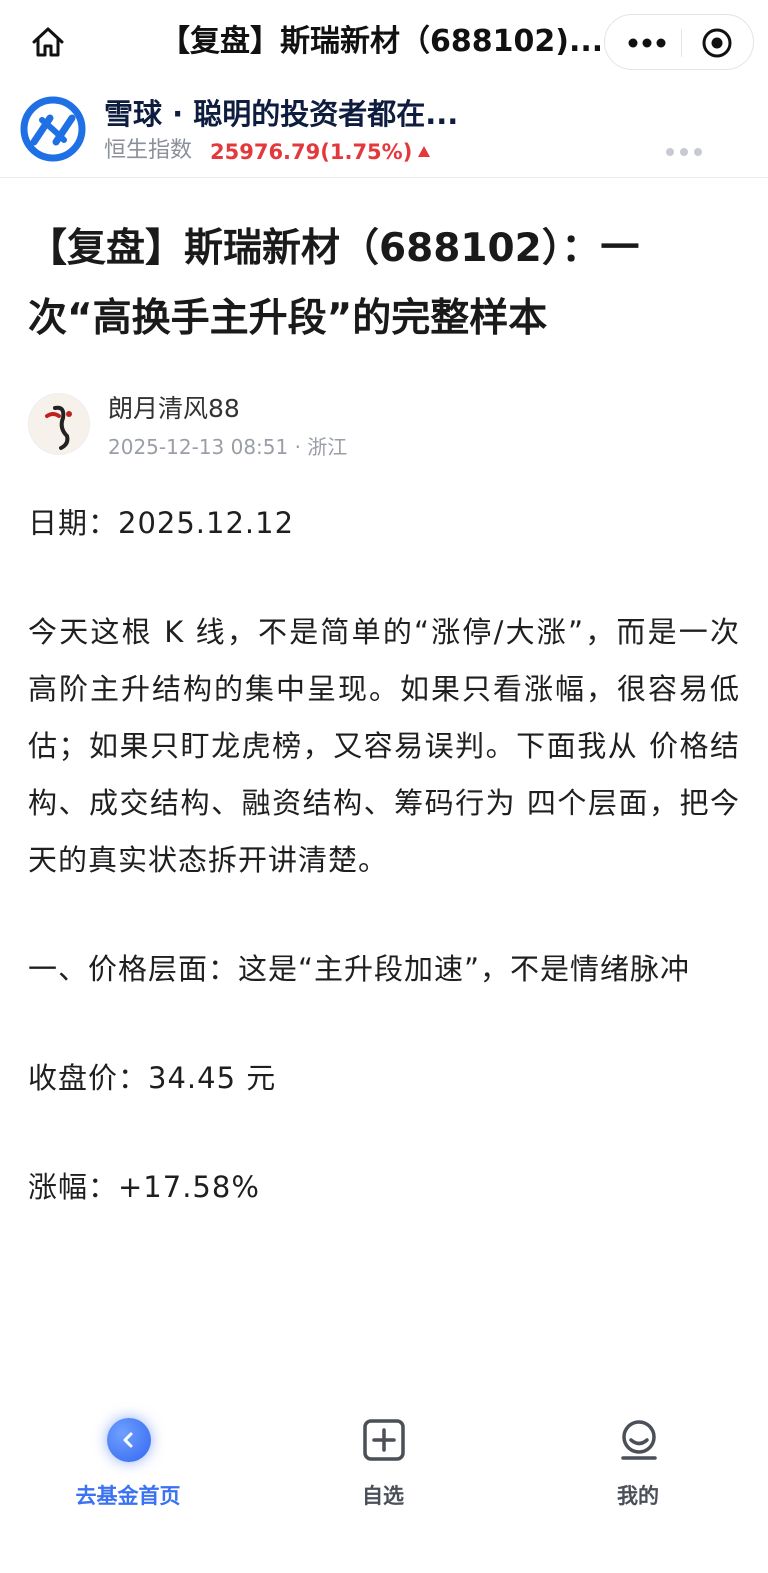 The width and height of the screenshot is (768, 1573). I want to click on paragraph-section-heading: 一、价格层面：这是“主升段加速”，不是情绪脉冲, so click(359, 969).